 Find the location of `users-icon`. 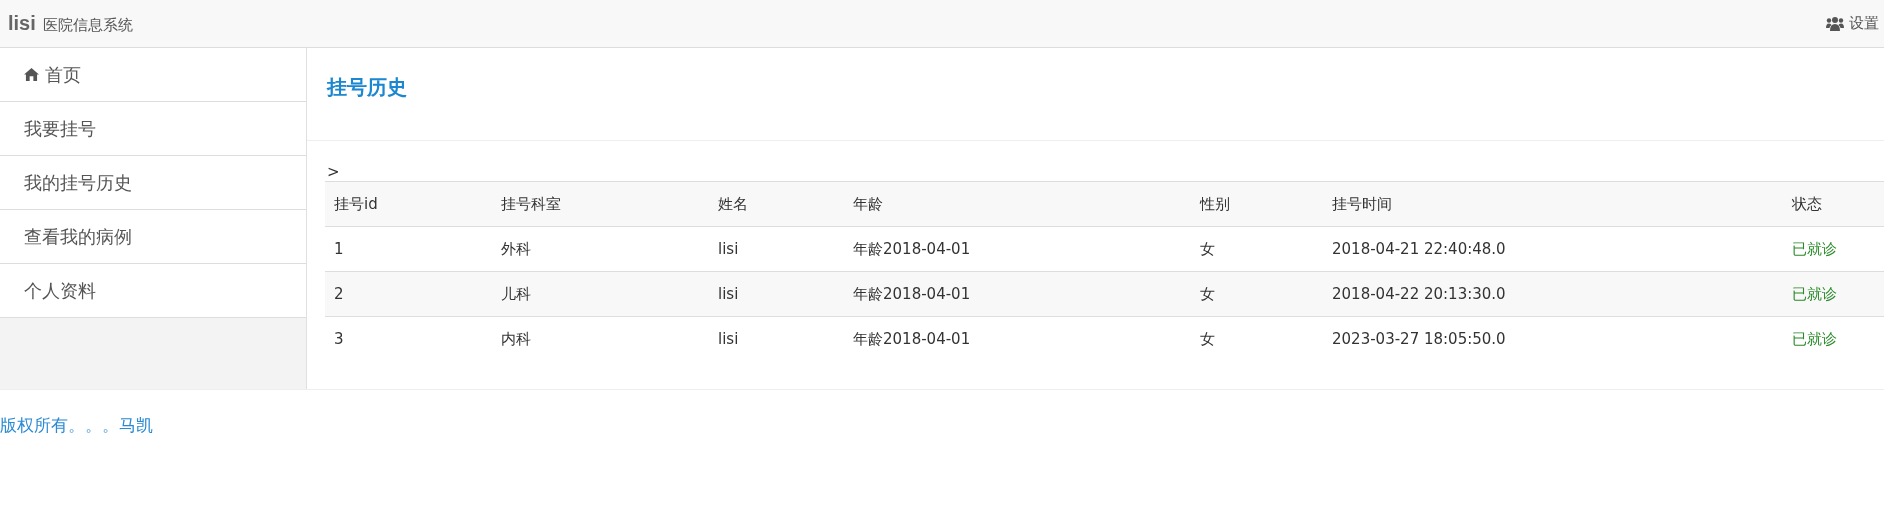

users-icon is located at coordinates (1835, 23).